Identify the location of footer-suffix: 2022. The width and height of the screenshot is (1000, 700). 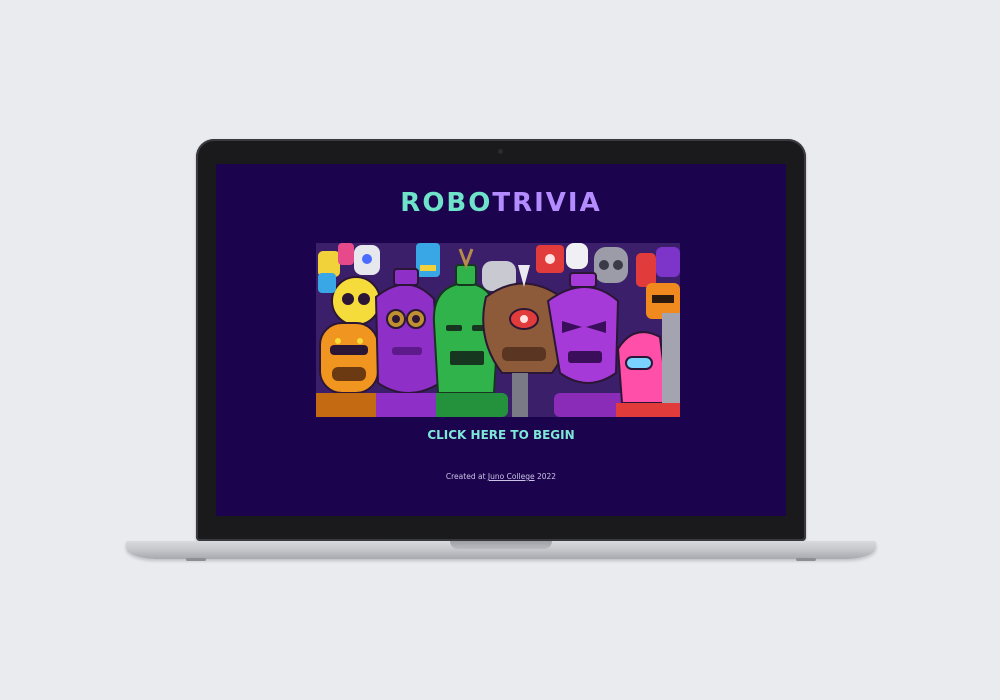
(545, 476).